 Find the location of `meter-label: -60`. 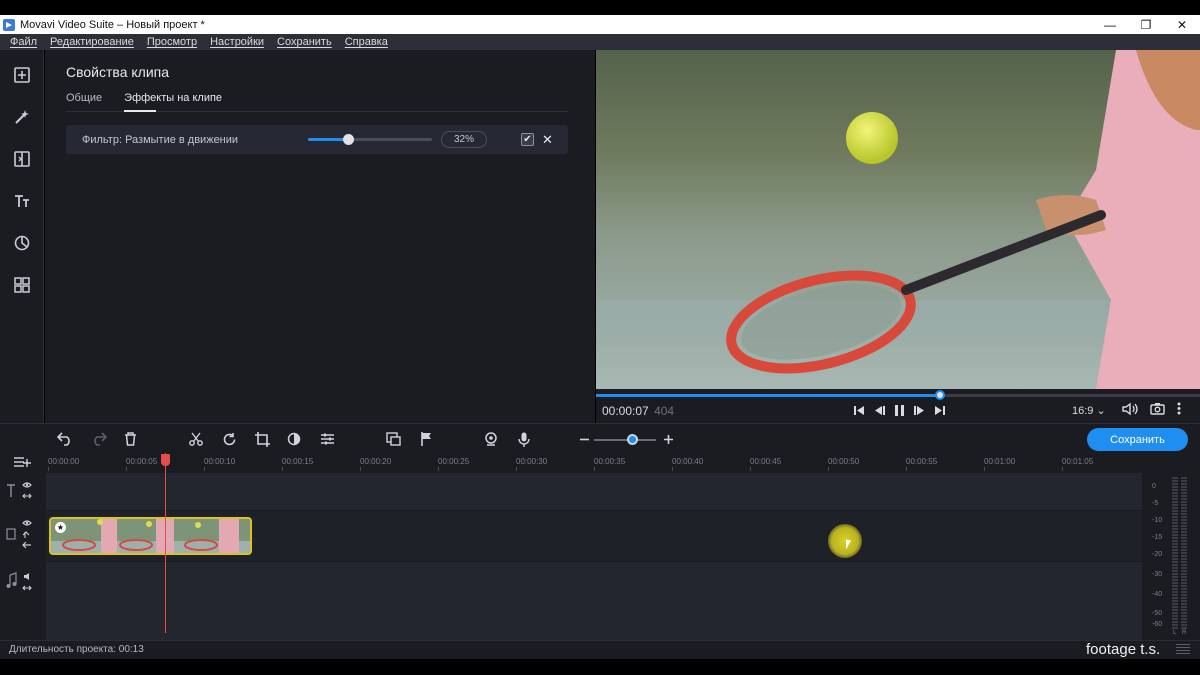

meter-label: -60 is located at coordinates (1157, 624).